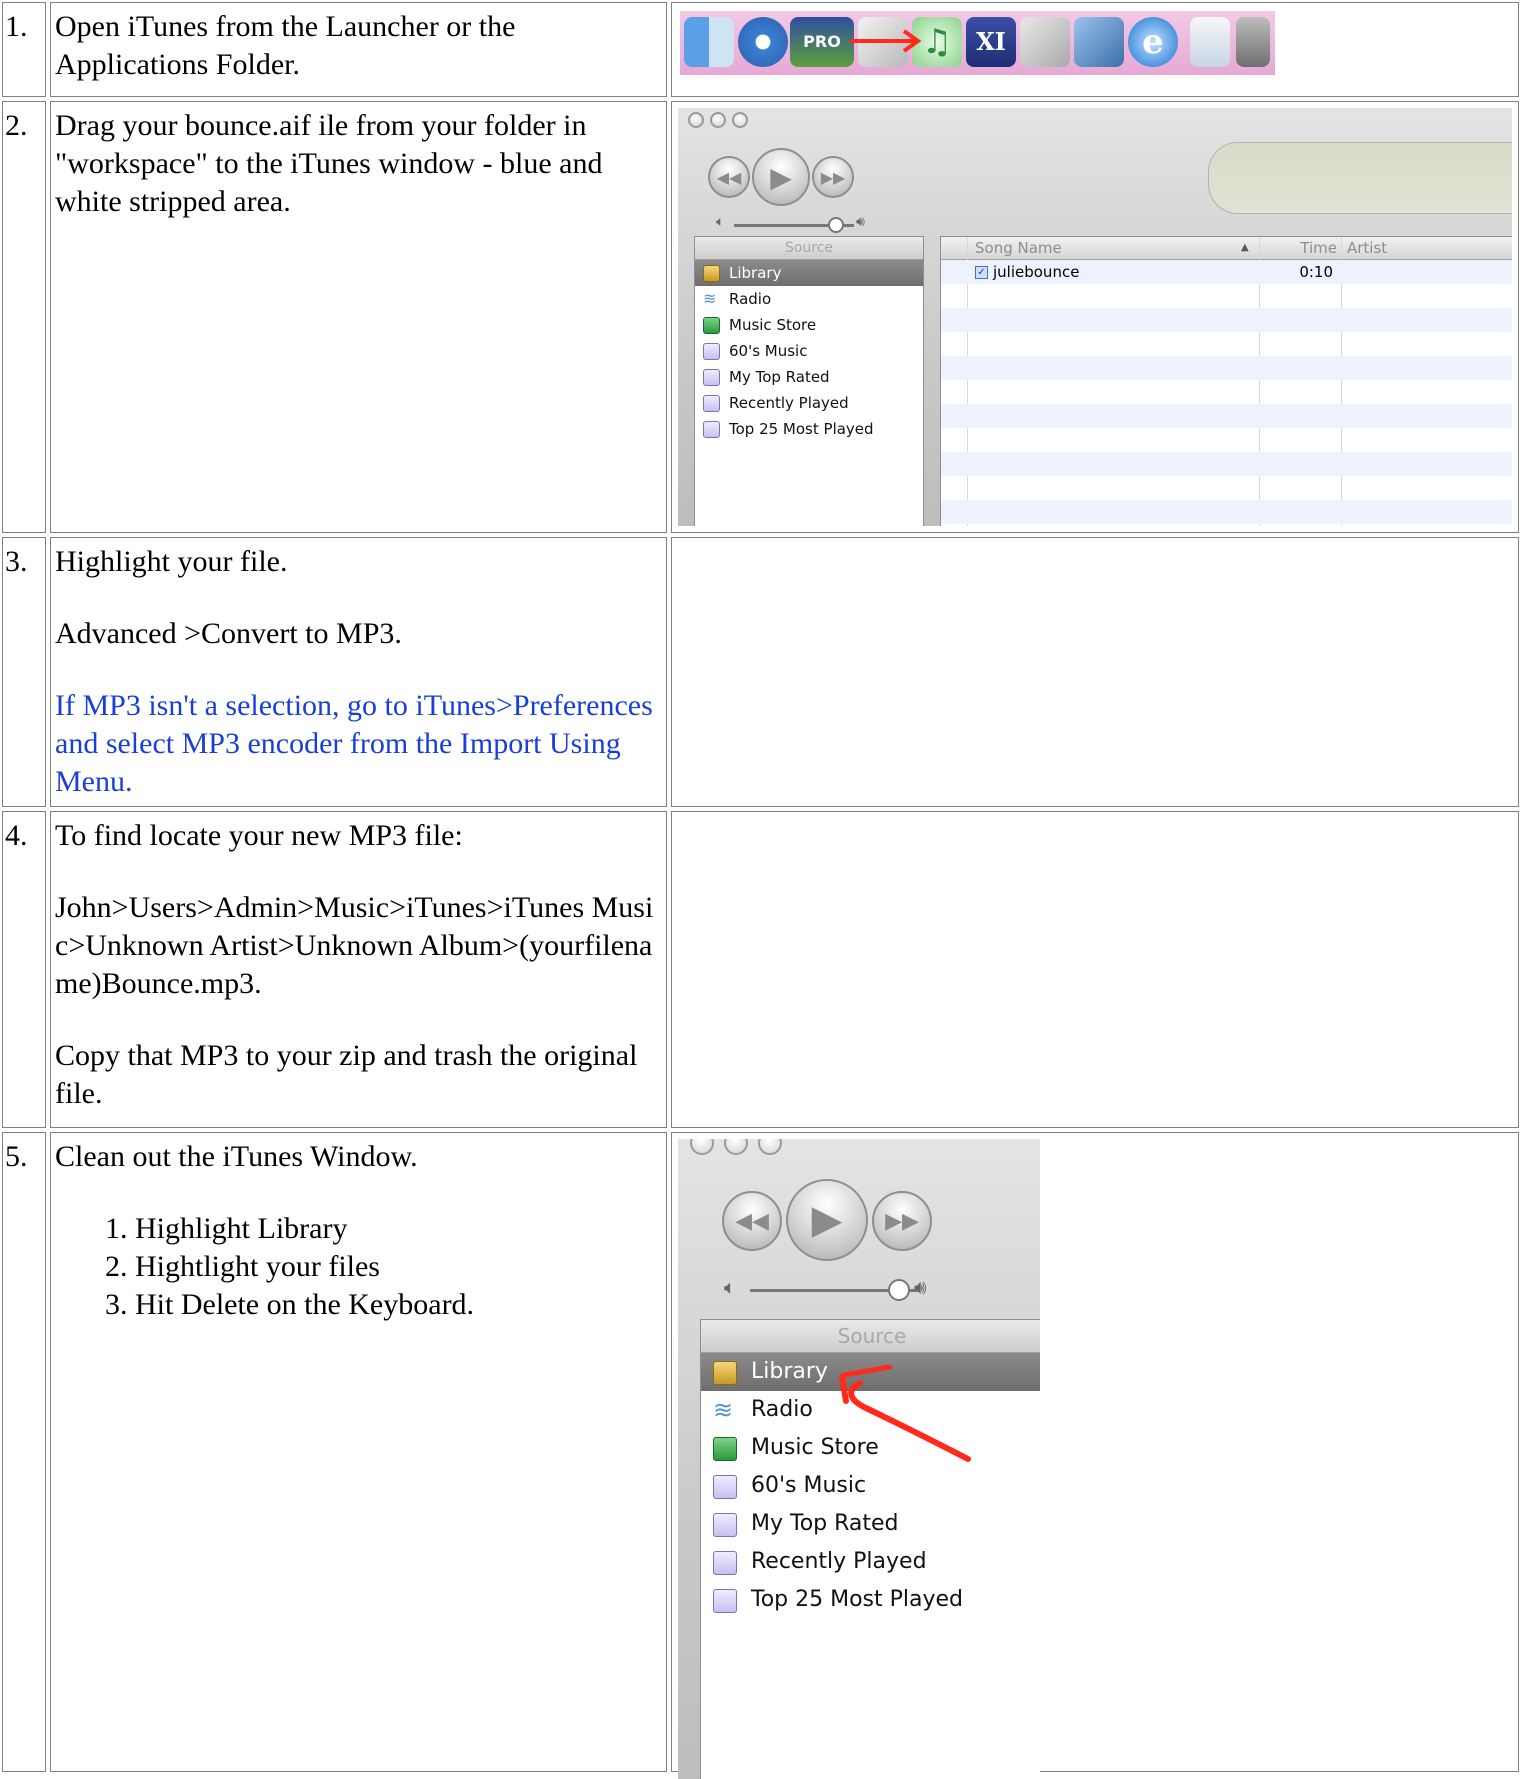 Image resolution: width=1523 pixels, height=1779 pixels. Describe the element at coordinates (24, 49) in the screenshot. I see `step-1-number-cell: 1.` at that location.